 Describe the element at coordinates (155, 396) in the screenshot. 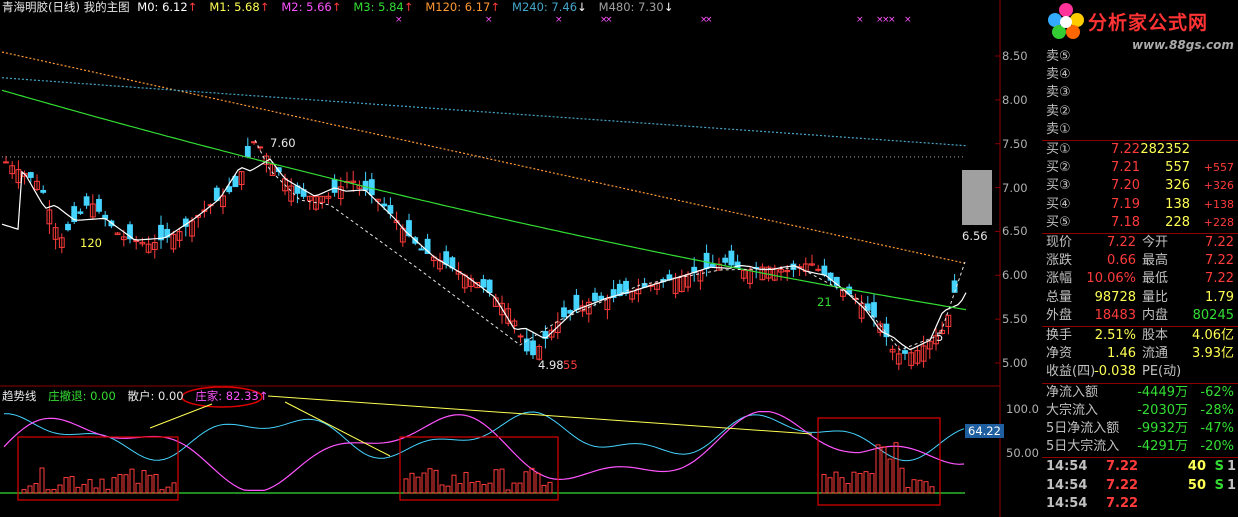

I see `indicator-item-sanhu: 散户: 0.00` at that location.